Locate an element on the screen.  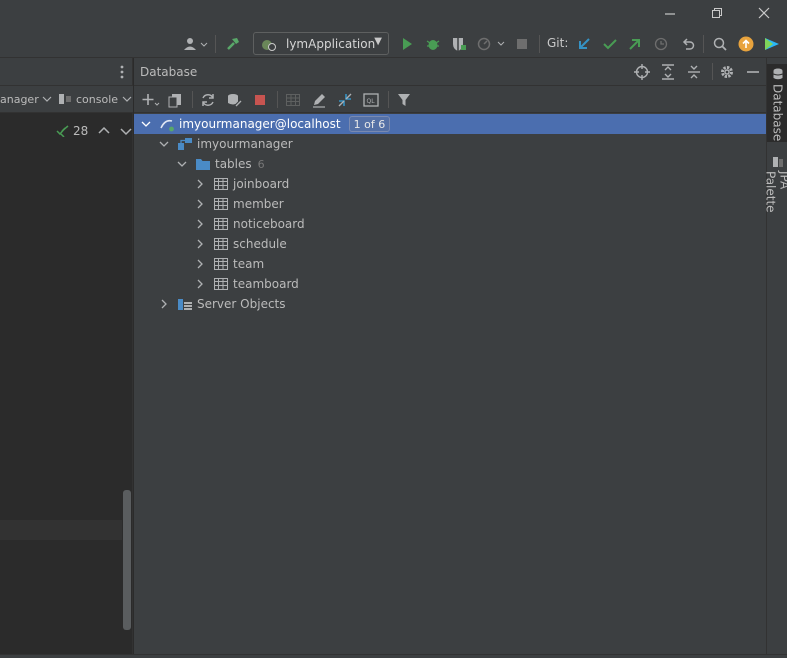
locate-button is located at coordinates (642, 72).